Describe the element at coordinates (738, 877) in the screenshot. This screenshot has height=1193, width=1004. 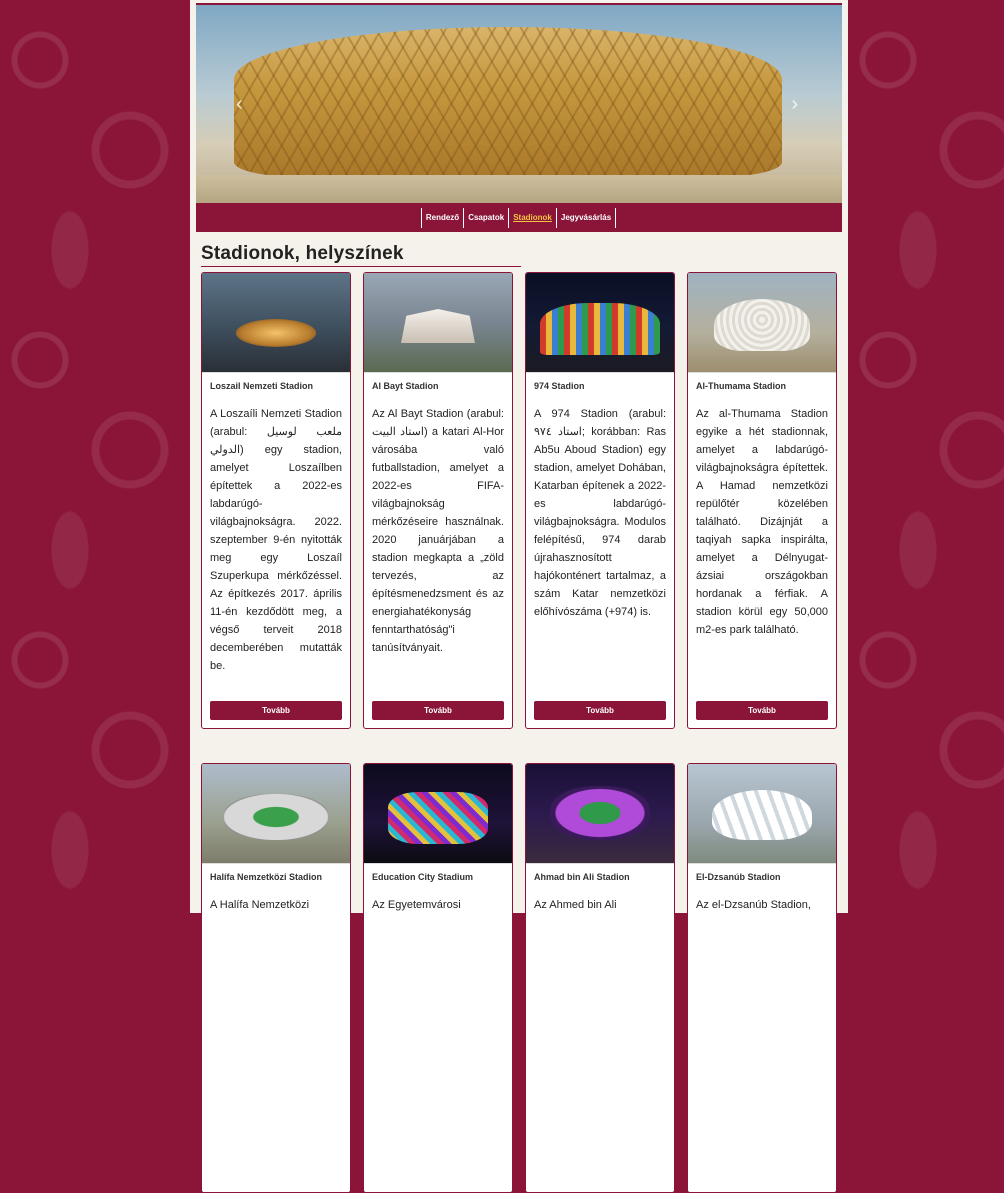
I see `card-title: El-Dzsanúb Stadion` at that location.